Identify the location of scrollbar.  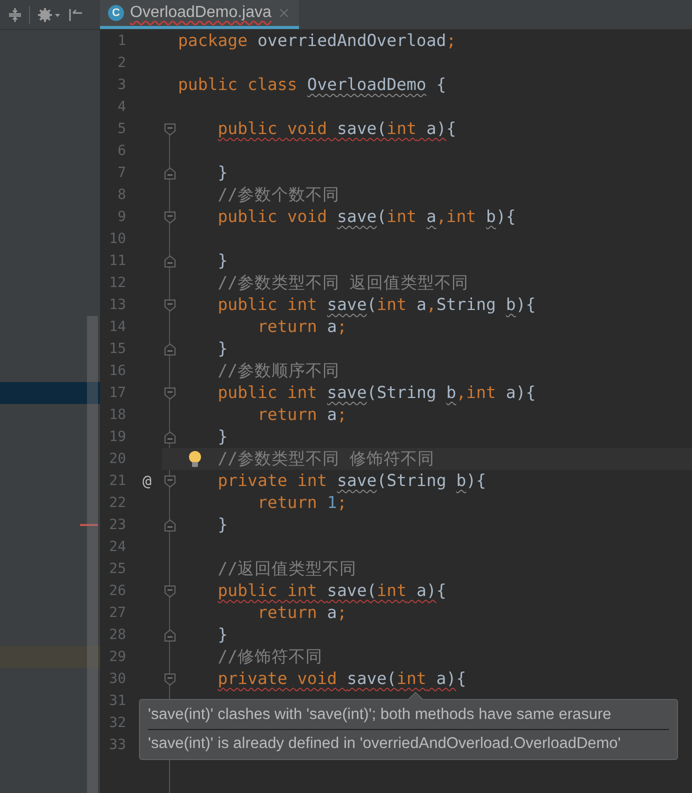
(92, 554).